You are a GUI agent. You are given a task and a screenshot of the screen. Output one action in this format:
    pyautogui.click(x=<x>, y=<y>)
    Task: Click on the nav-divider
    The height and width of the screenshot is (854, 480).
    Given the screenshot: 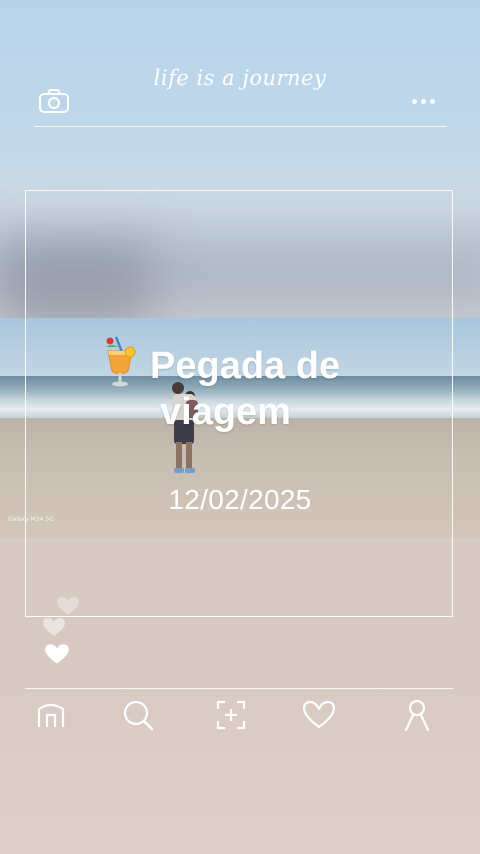 What is the action you would take?
    pyautogui.click(x=239, y=688)
    